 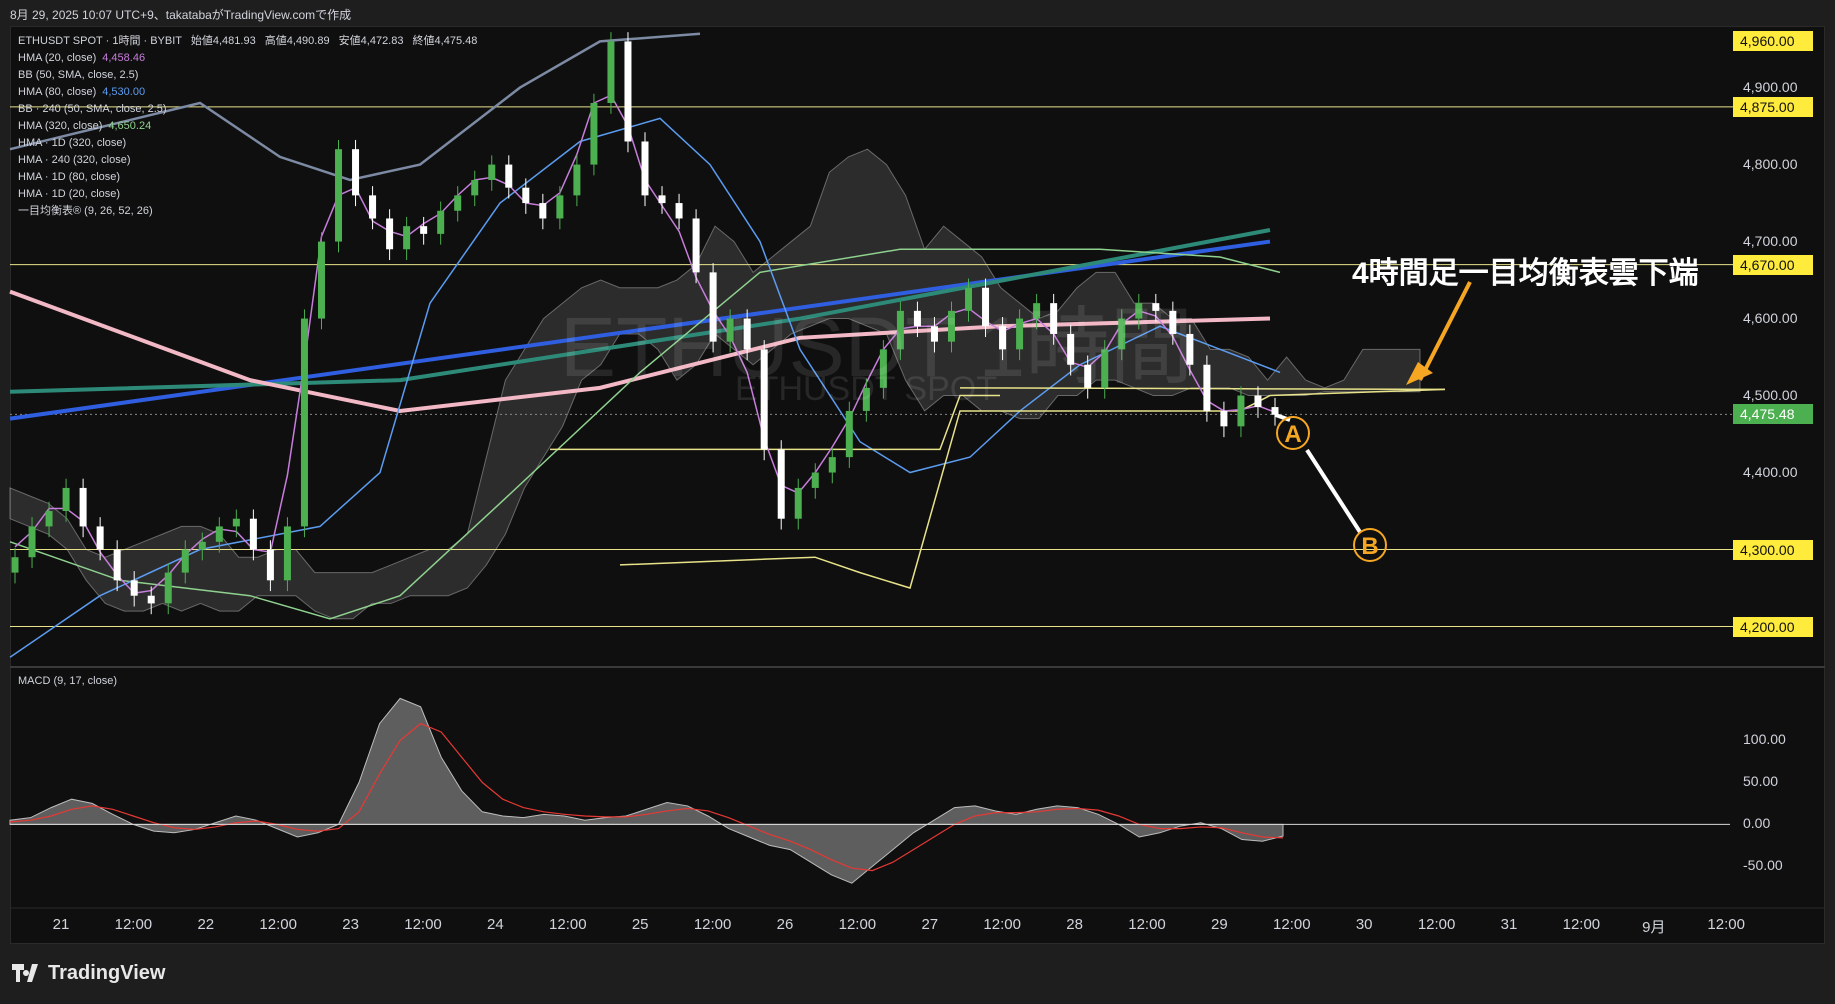 What do you see at coordinates (92, 109) in the screenshot?
I see `legend-indicator-name: BB · 240 (50, SMA, close, 2.5)` at bounding box center [92, 109].